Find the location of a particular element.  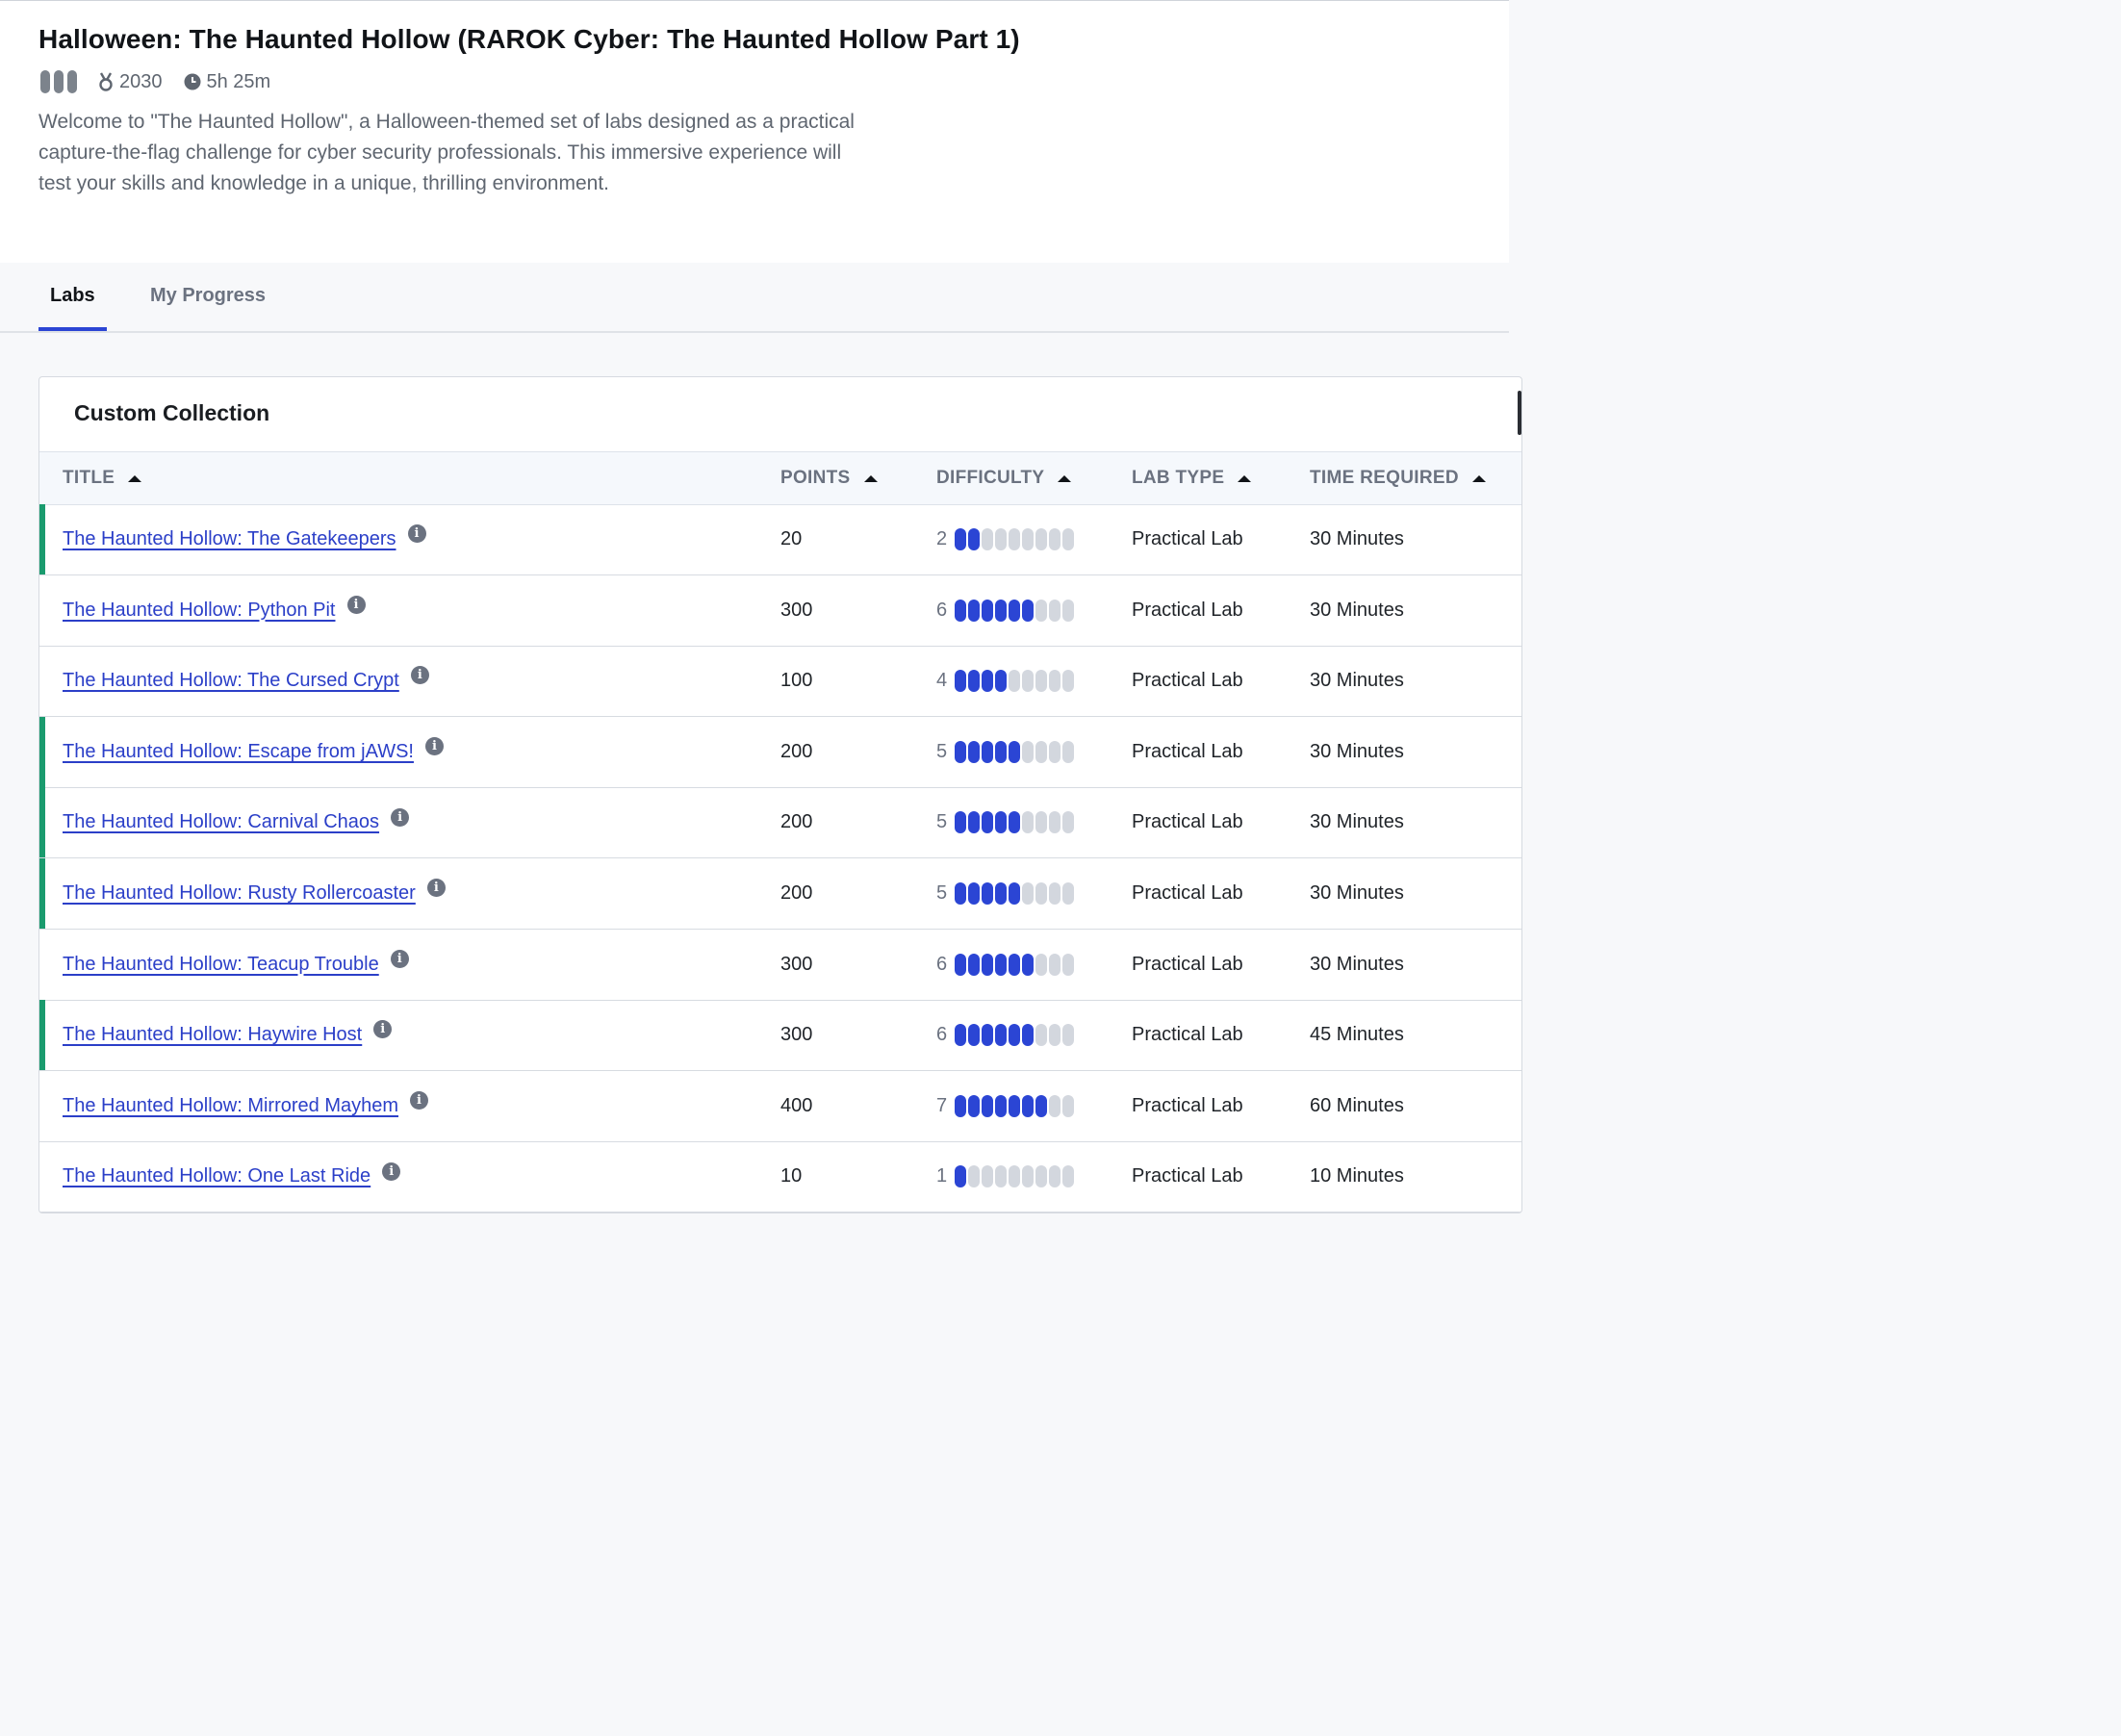

medal-icon is located at coordinates (106, 81).